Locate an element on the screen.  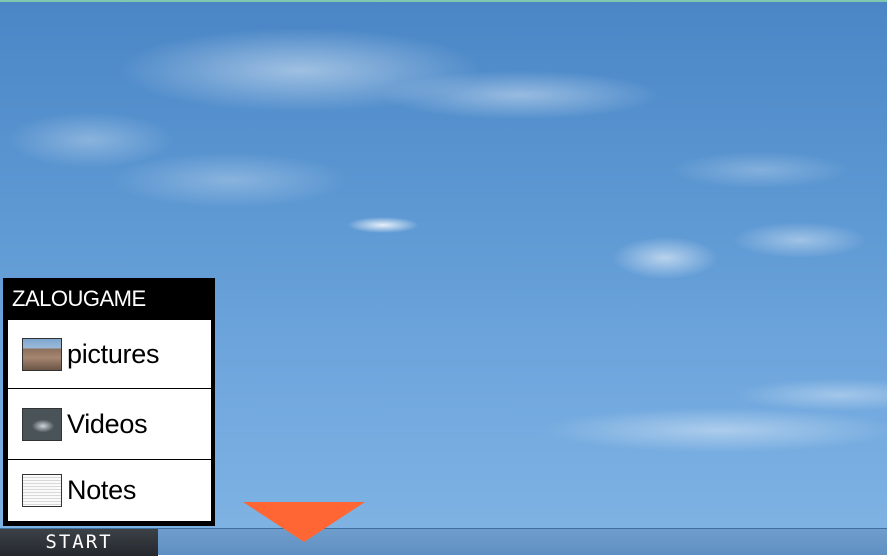
start-menu-title: ZALOUGAME is located at coordinates (79, 298).